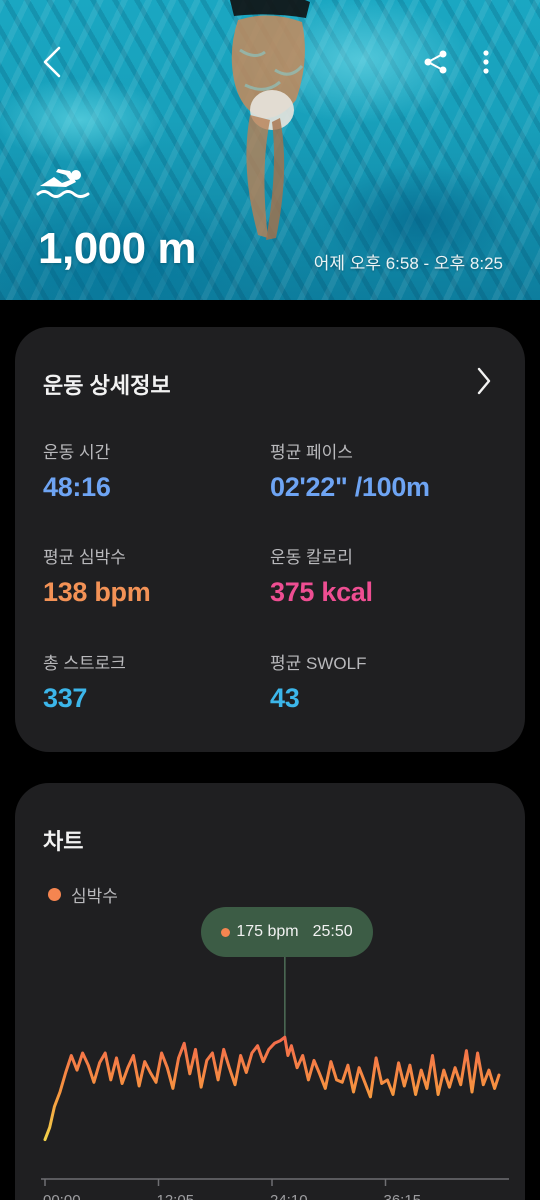  Describe the element at coordinates (318, 663) in the screenshot. I see `metric-label: 평균 SWOLF` at that location.